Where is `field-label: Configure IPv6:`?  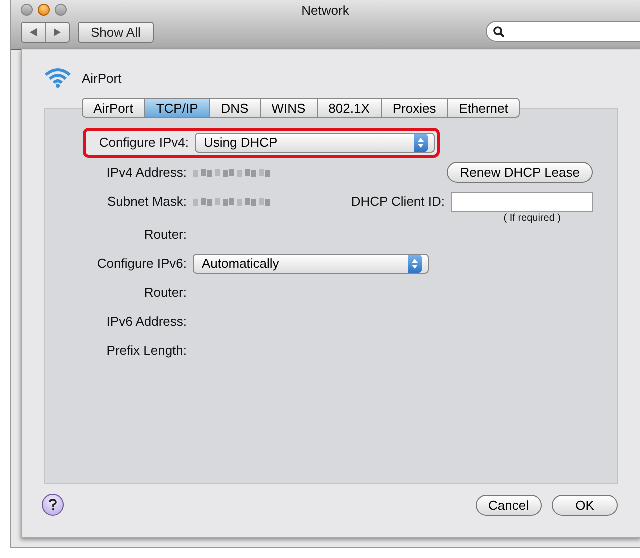 field-label: Configure IPv6: is located at coordinates (141, 263).